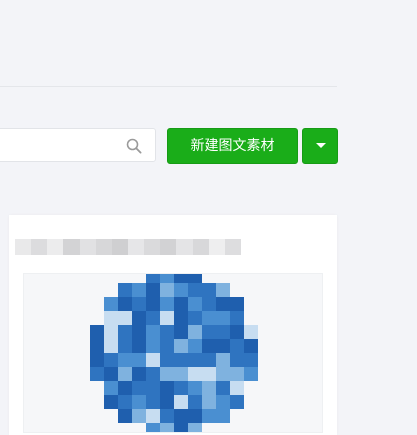 This screenshot has width=417, height=435. I want to click on header-divider, so click(168, 86).